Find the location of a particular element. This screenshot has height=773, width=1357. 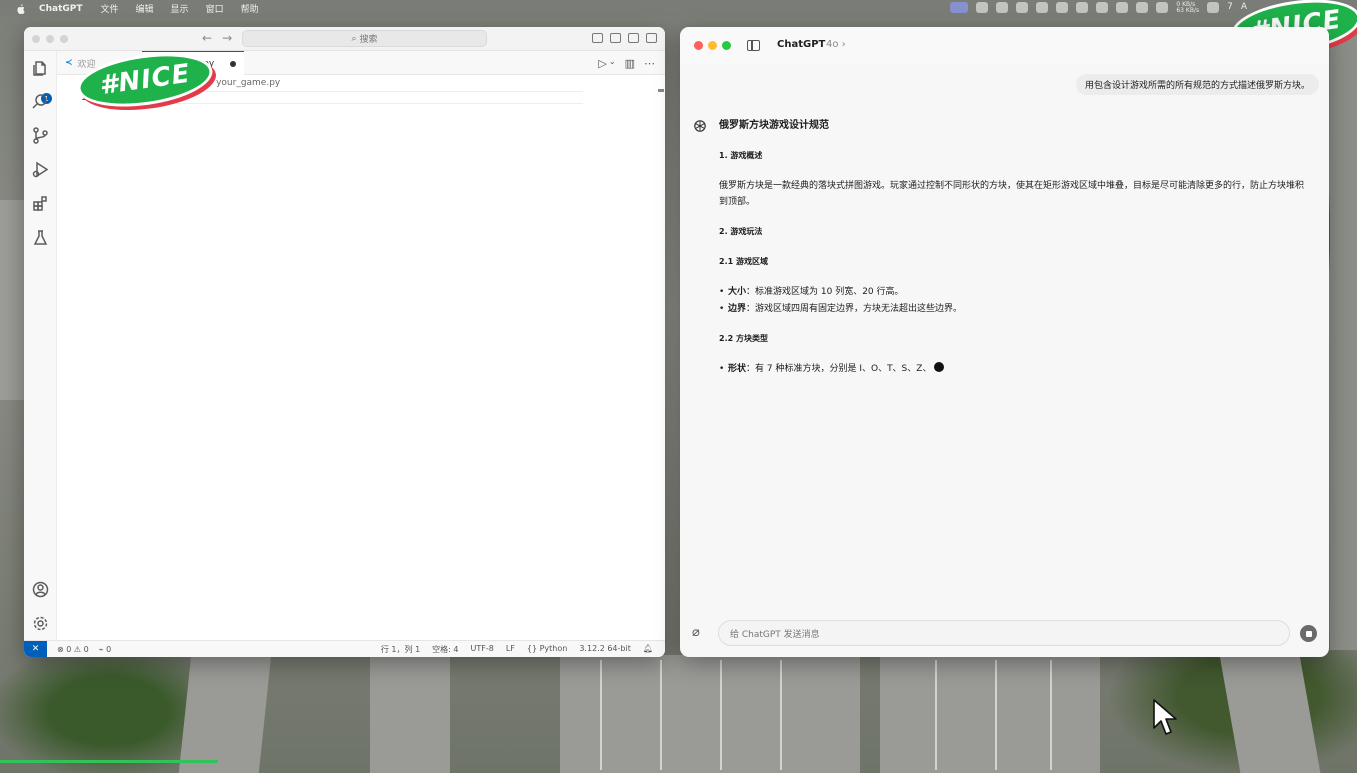

menubar: ChatGPT 文件 编辑 显示 窗口 帮助 0 KB/s 63 KB/s 7 A is located at coordinates (678, 8).